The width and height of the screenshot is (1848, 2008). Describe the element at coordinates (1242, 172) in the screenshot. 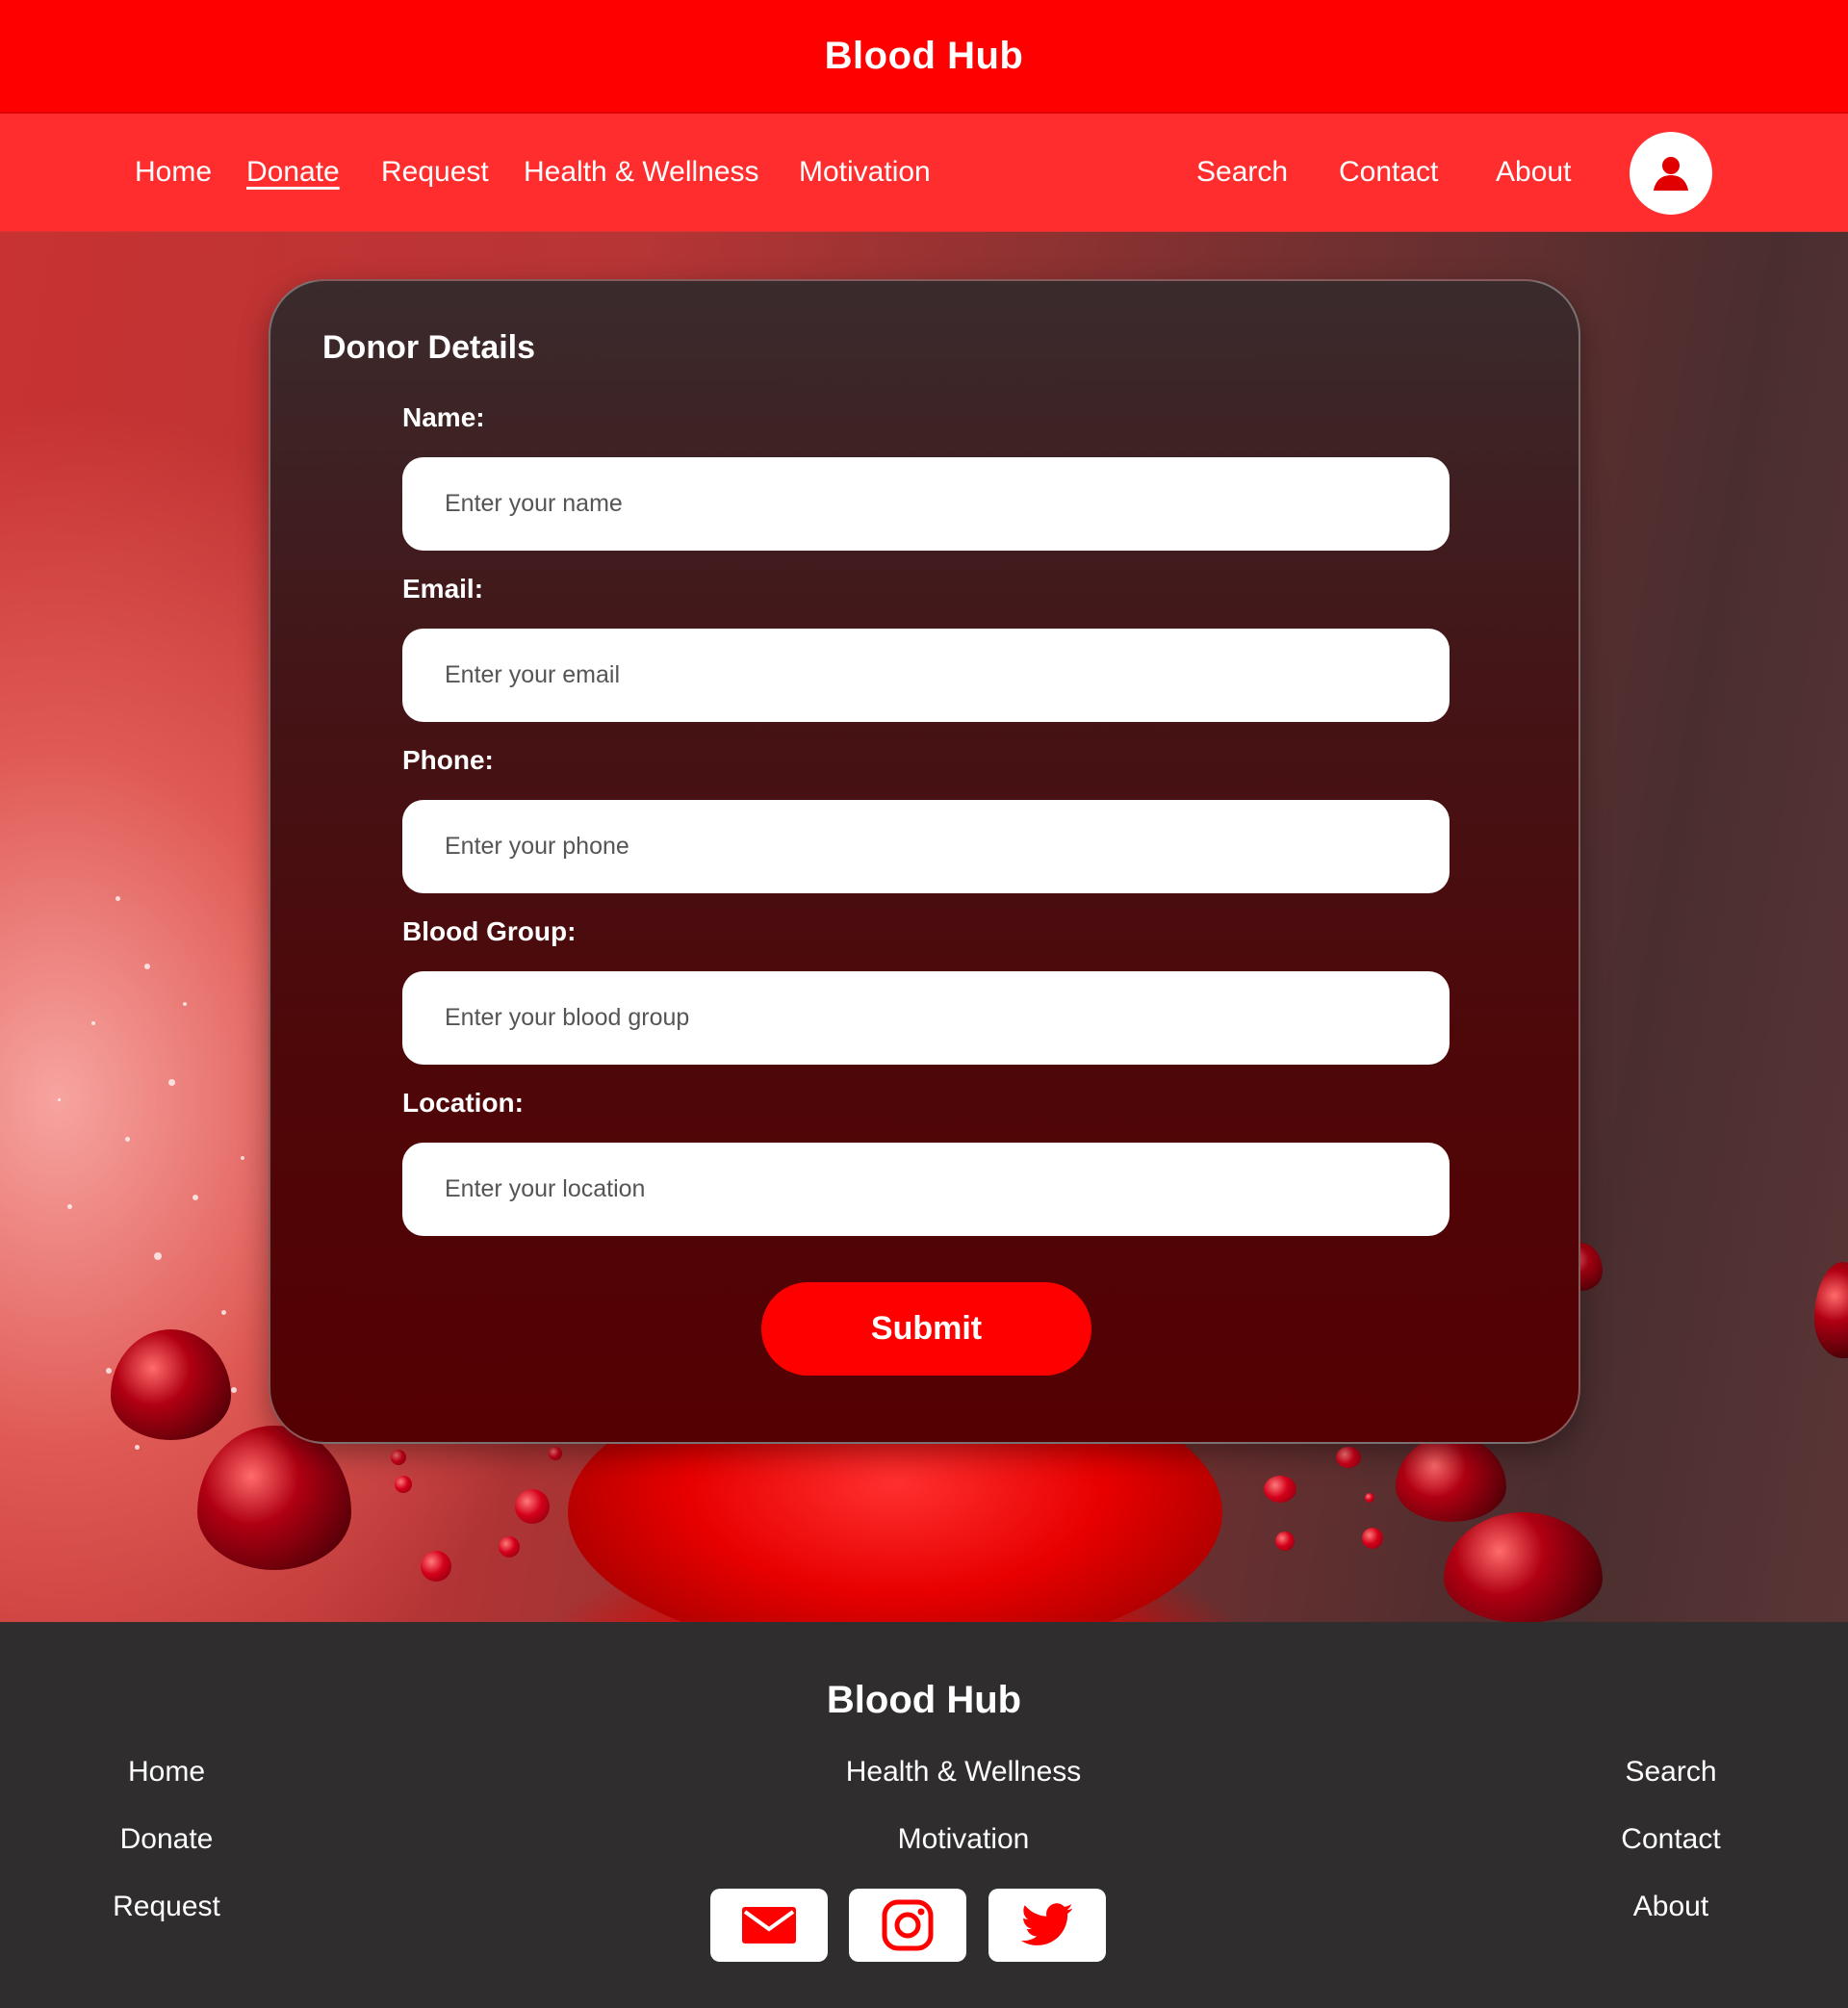

I see `nav-search: Search` at that location.